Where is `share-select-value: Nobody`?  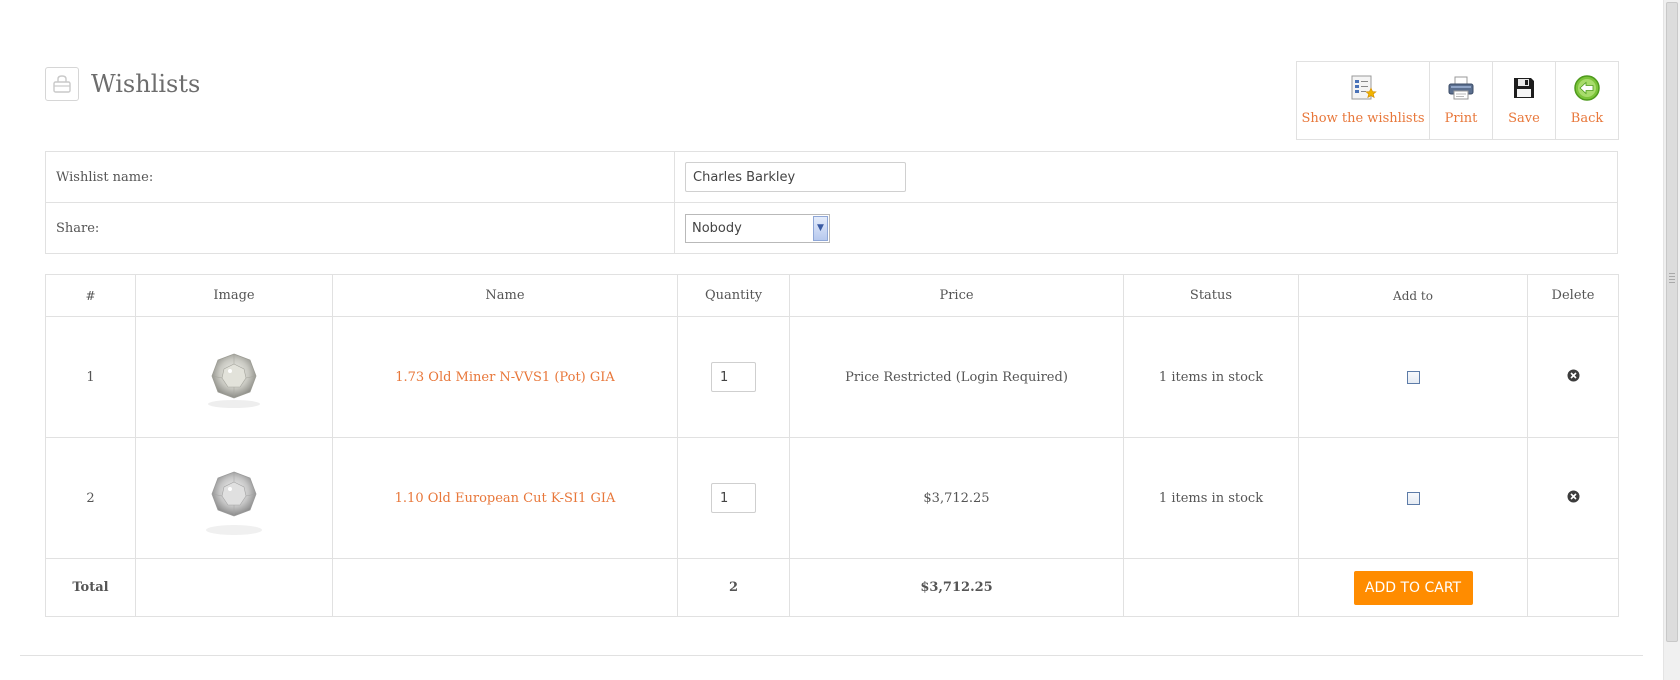 share-select-value: Nobody is located at coordinates (717, 228).